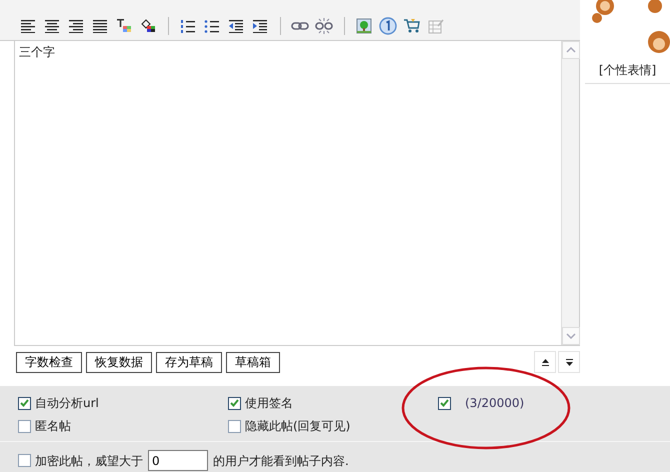 This screenshot has width=670, height=472. What do you see at coordinates (89, 461) in the screenshot?
I see `encrypt-label: 加密此帖，威望大于` at bounding box center [89, 461].